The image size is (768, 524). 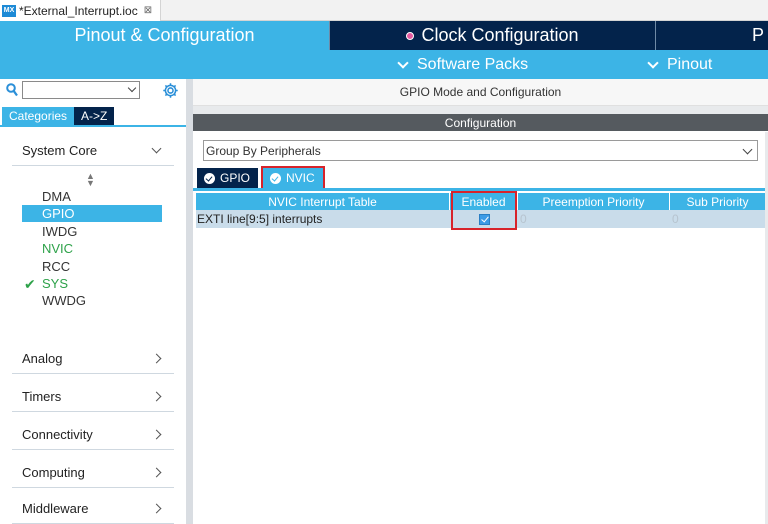 I want to click on tab-clock-configuration: Clock Configuration, so click(x=492, y=35).